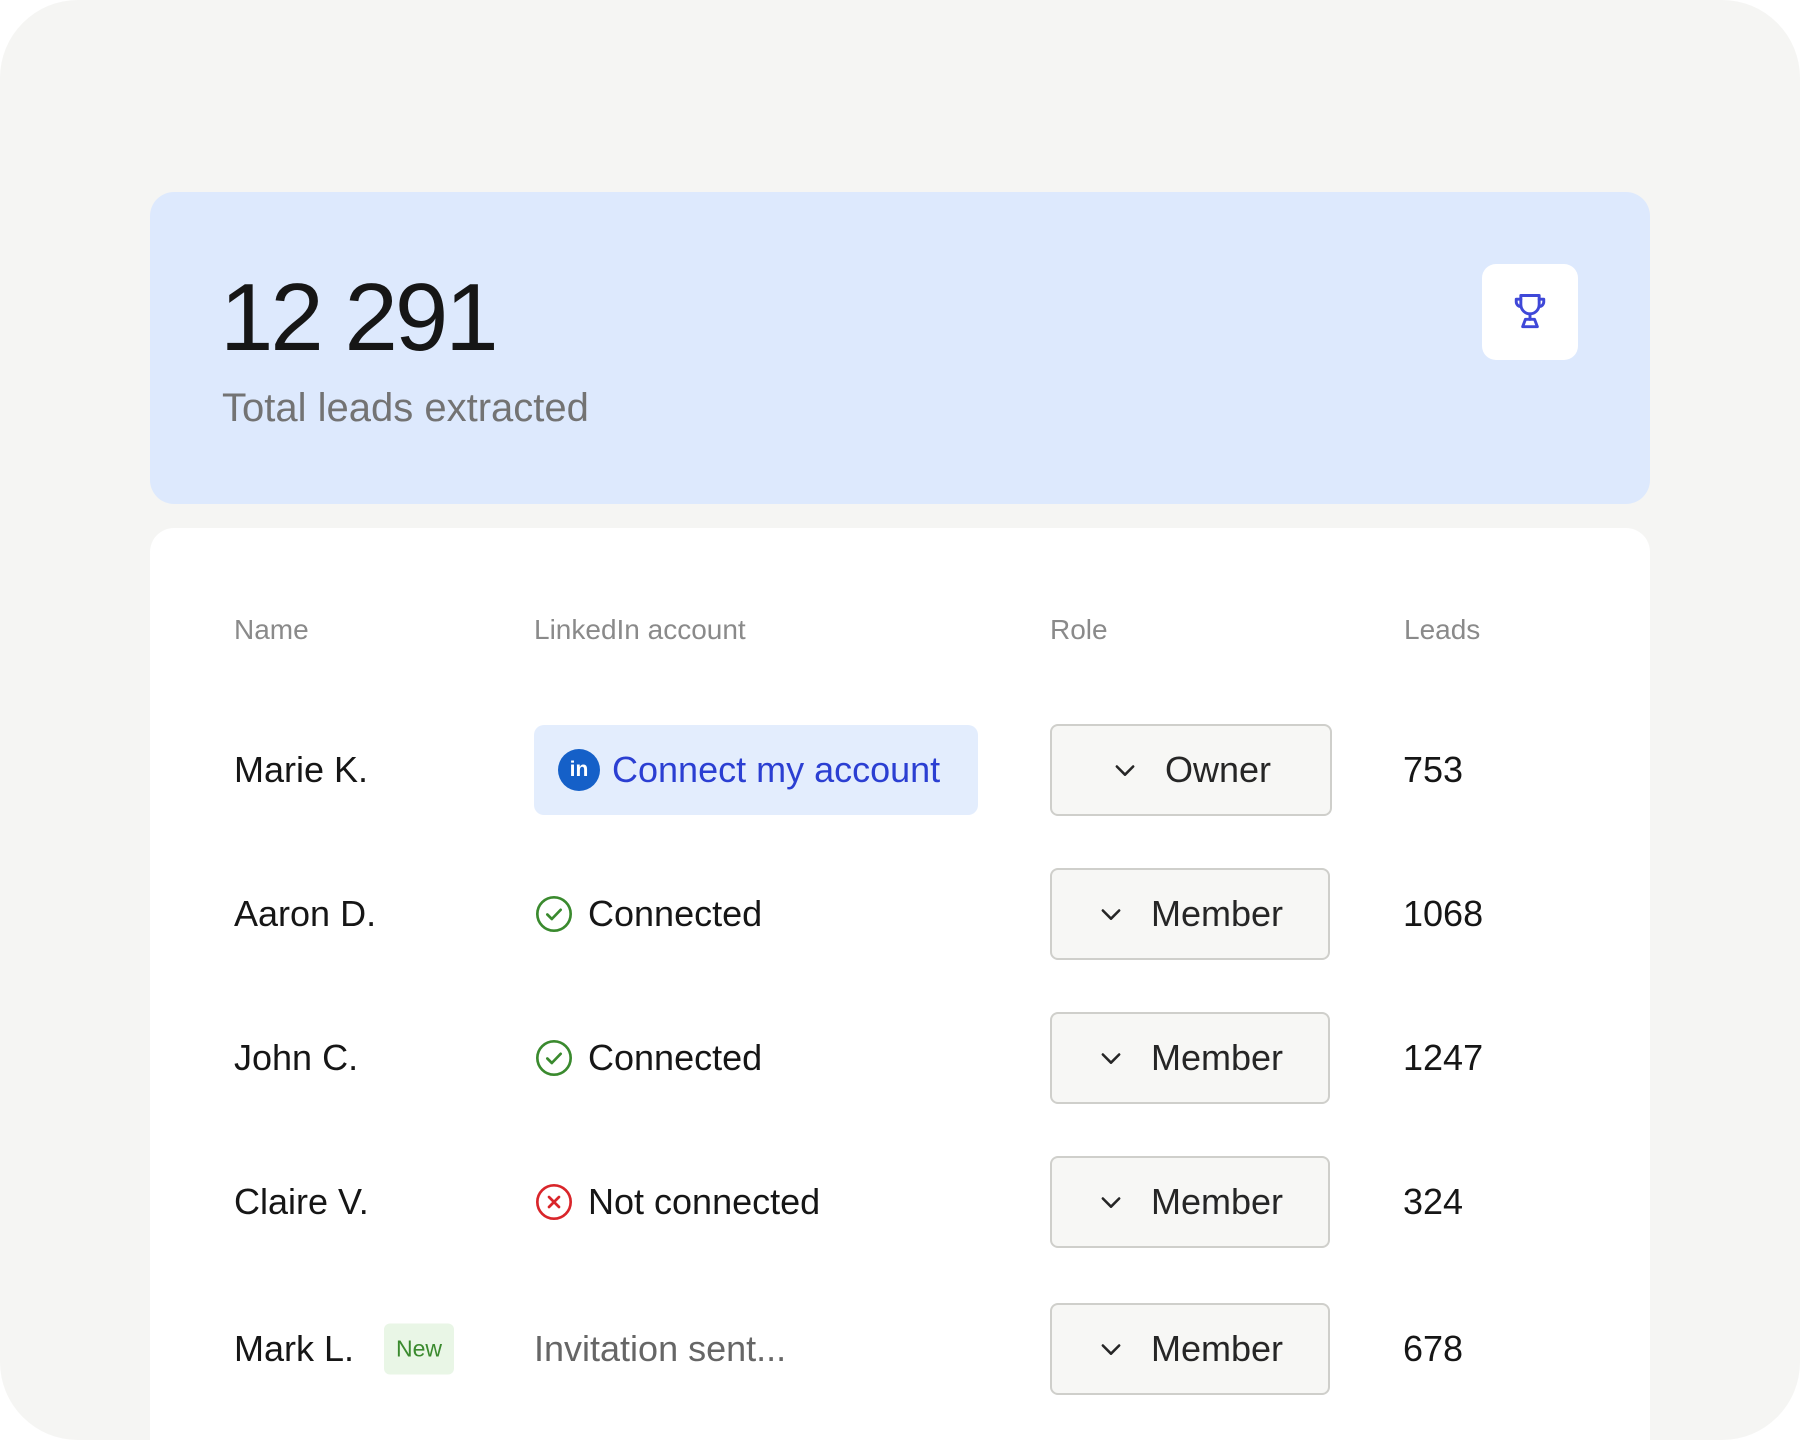 The width and height of the screenshot is (1800, 1440). I want to click on linkedin-status-label: Not connected, so click(704, 1201).